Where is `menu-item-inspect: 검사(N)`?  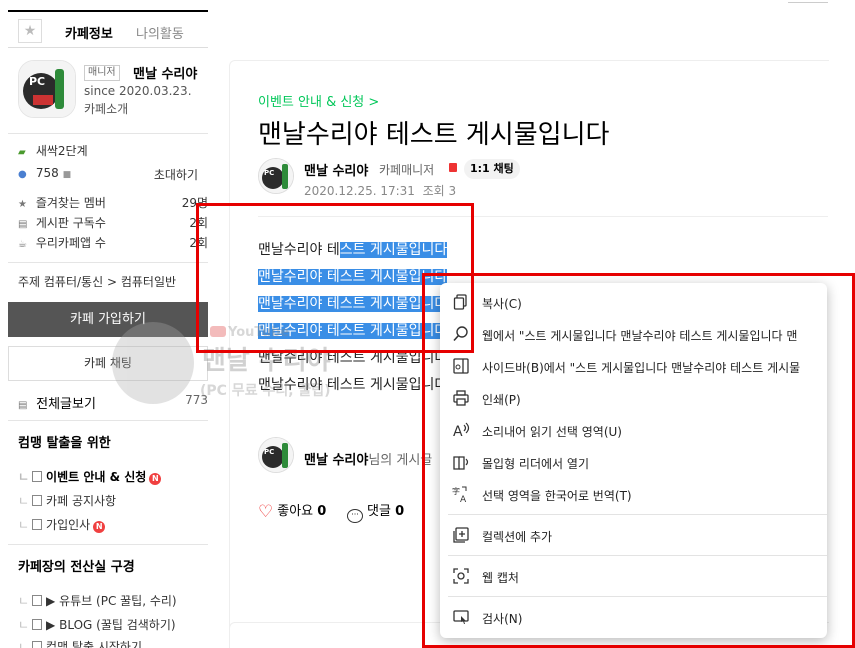
menu-item-inspect: 검사(N) is located at coordinates (633, 618).